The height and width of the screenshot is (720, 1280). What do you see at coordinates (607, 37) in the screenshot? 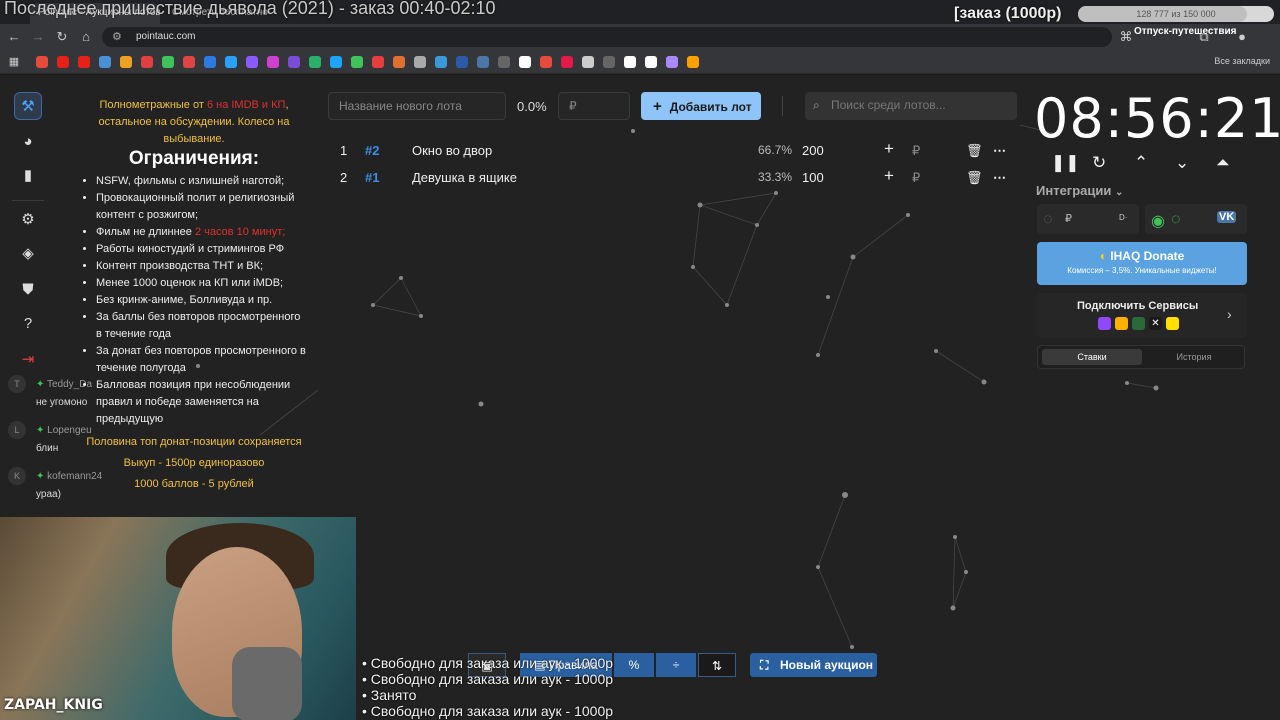
I see `url-field: ⚙ pointauc.com` at bounding box center [607, 37].